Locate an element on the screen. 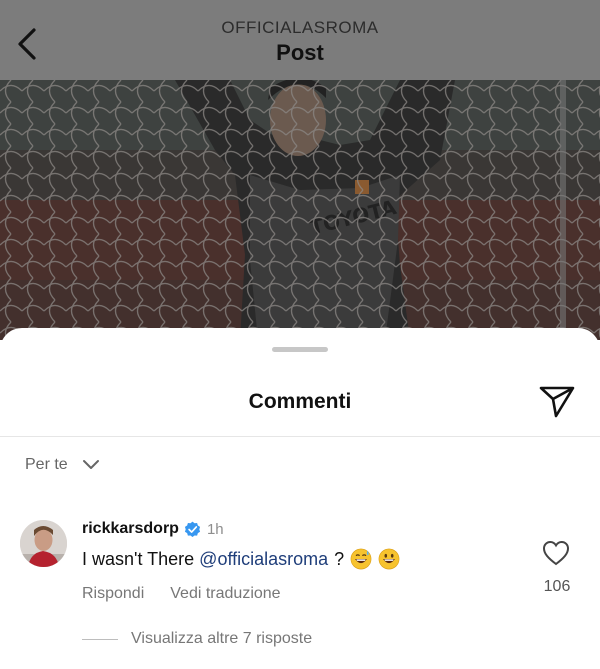  avatar is located at coordinates (43, 543).